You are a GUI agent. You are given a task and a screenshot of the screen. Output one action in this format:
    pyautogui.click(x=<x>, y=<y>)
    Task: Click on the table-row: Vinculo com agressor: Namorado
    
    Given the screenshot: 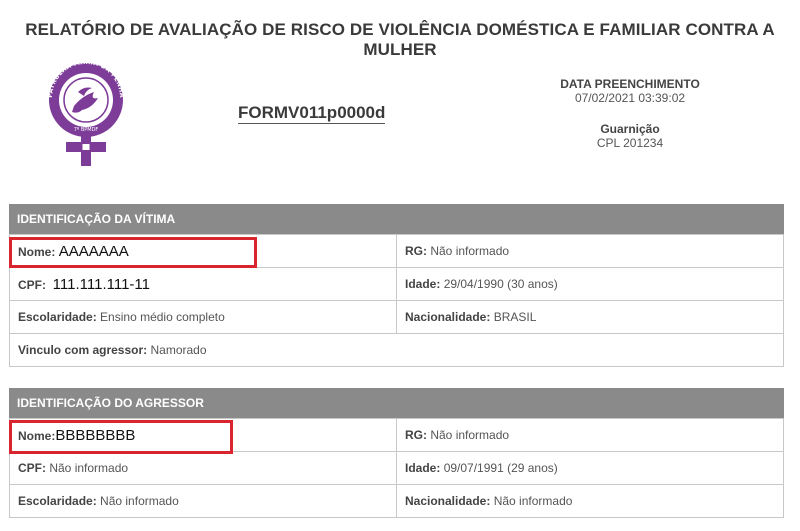 What is the action you would take?
    pyautogui.click(x=396, y=350)
    